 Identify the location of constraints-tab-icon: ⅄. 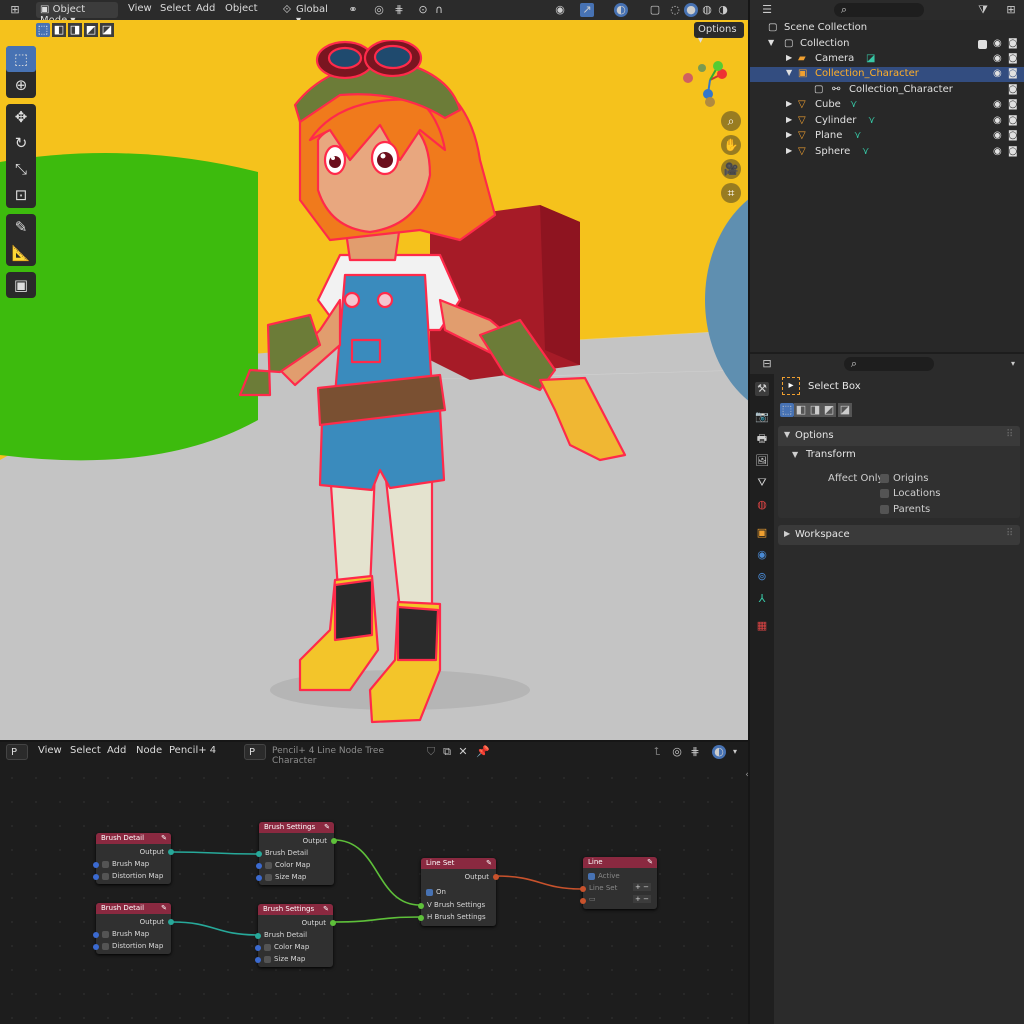
(762, 599).